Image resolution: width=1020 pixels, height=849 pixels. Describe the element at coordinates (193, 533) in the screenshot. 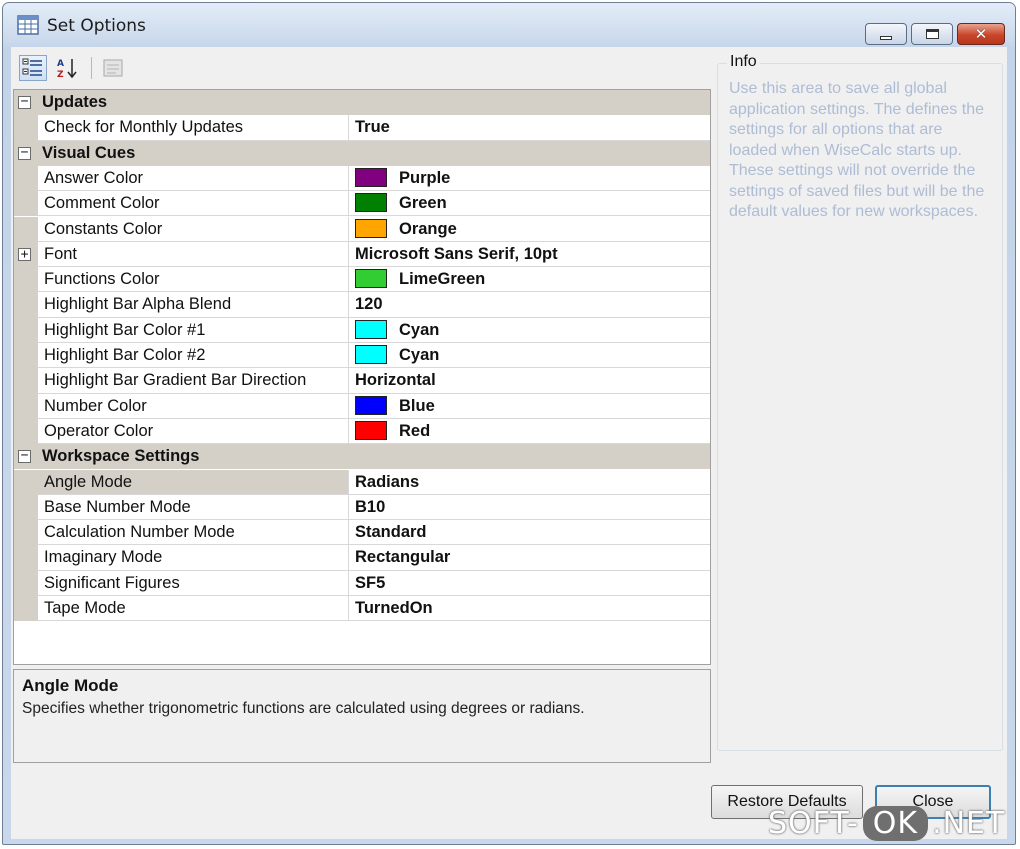

I see `property-name: Calculation Number Mode` at that location.